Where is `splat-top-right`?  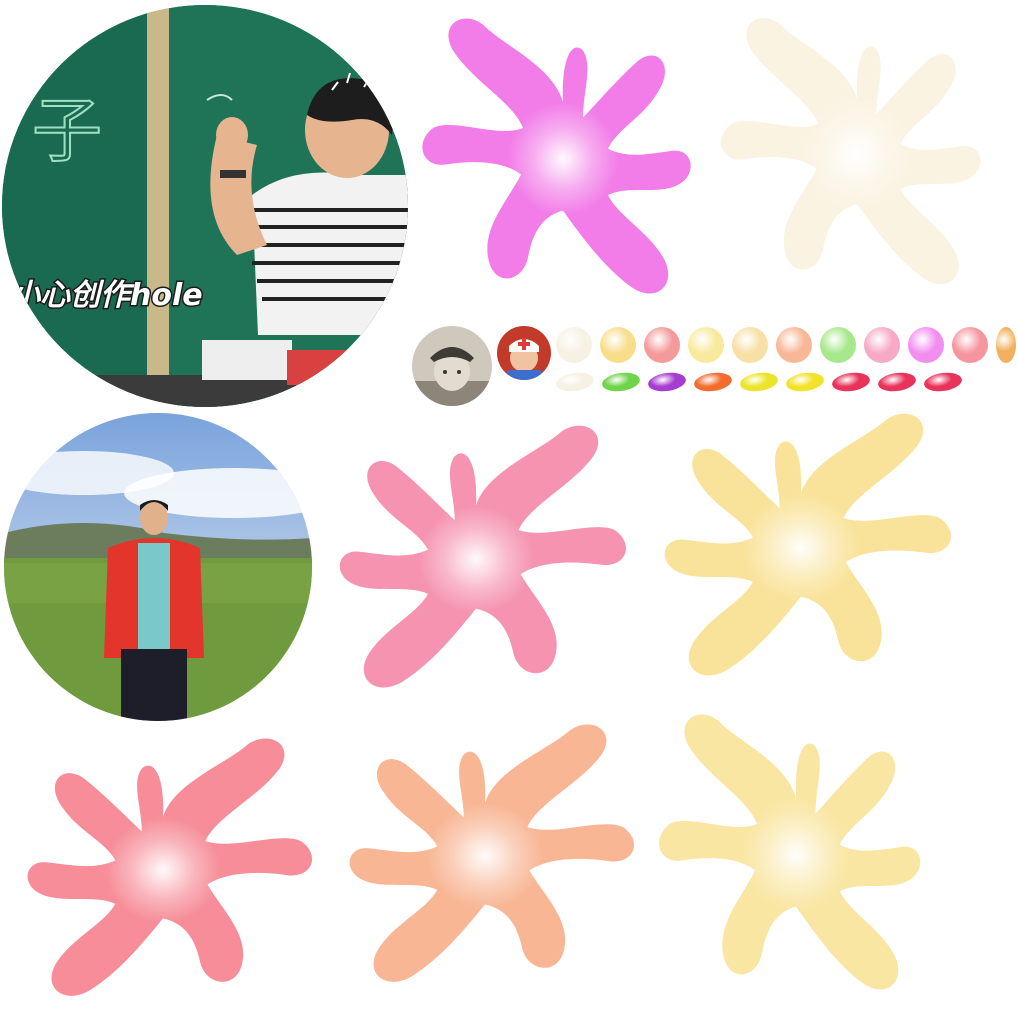
splat-top-right is located at coordinates (857, 154).